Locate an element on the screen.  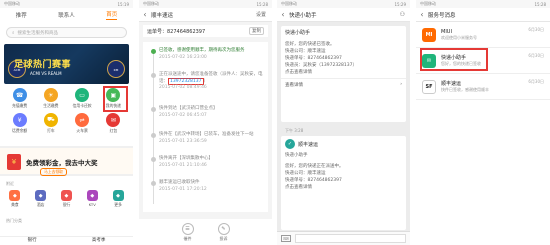
promo-button: 马上去领取 is located at coordinates (53, 172).